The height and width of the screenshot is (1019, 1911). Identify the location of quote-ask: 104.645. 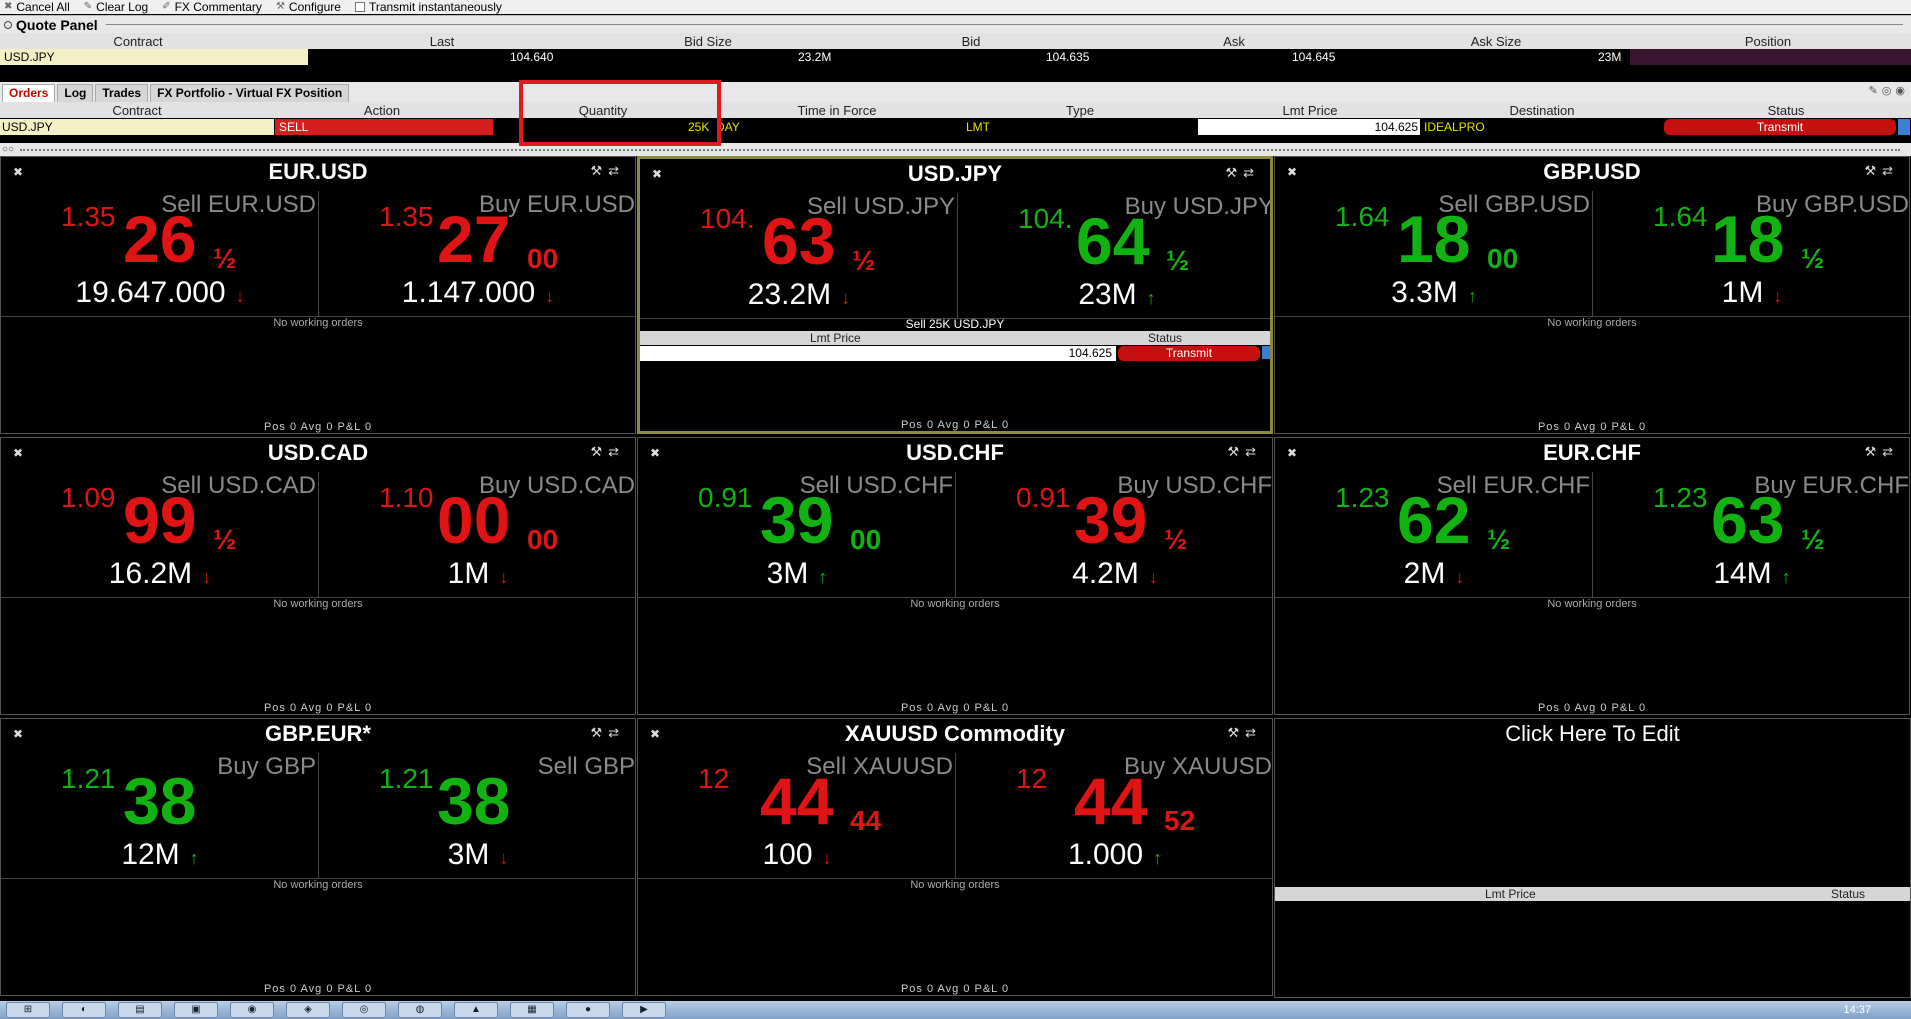
(1313, 57).